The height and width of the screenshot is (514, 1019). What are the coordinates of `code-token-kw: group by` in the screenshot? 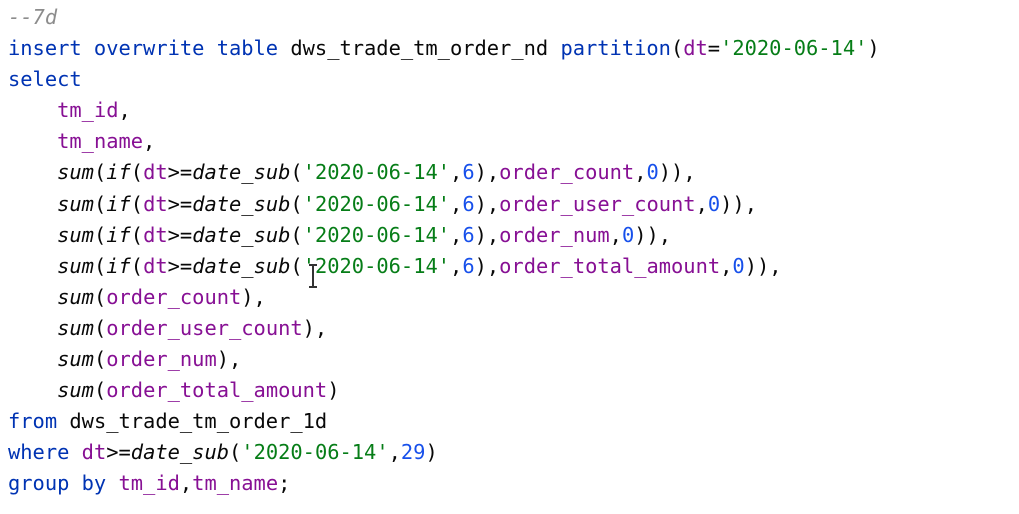 It's located at (63, 483).